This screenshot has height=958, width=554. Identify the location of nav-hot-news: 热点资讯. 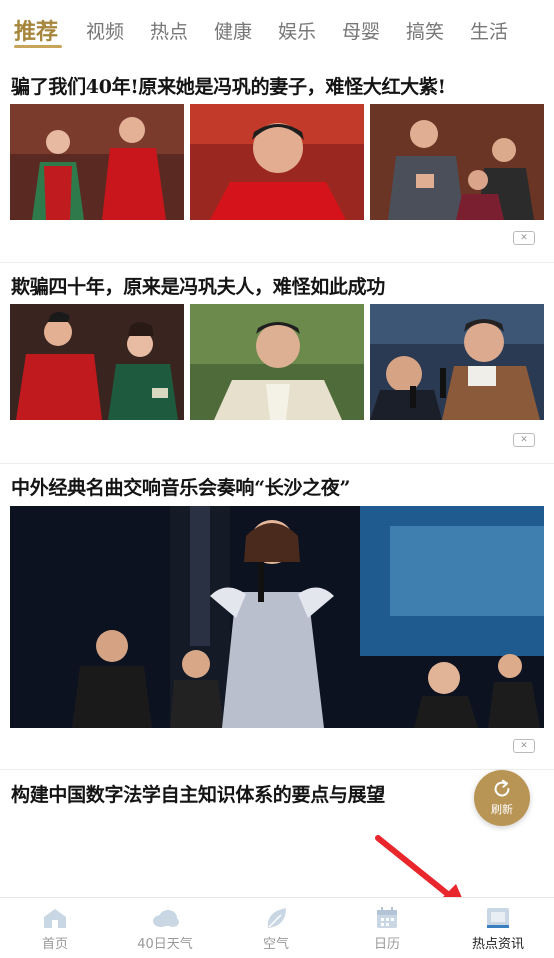
(498, 928).